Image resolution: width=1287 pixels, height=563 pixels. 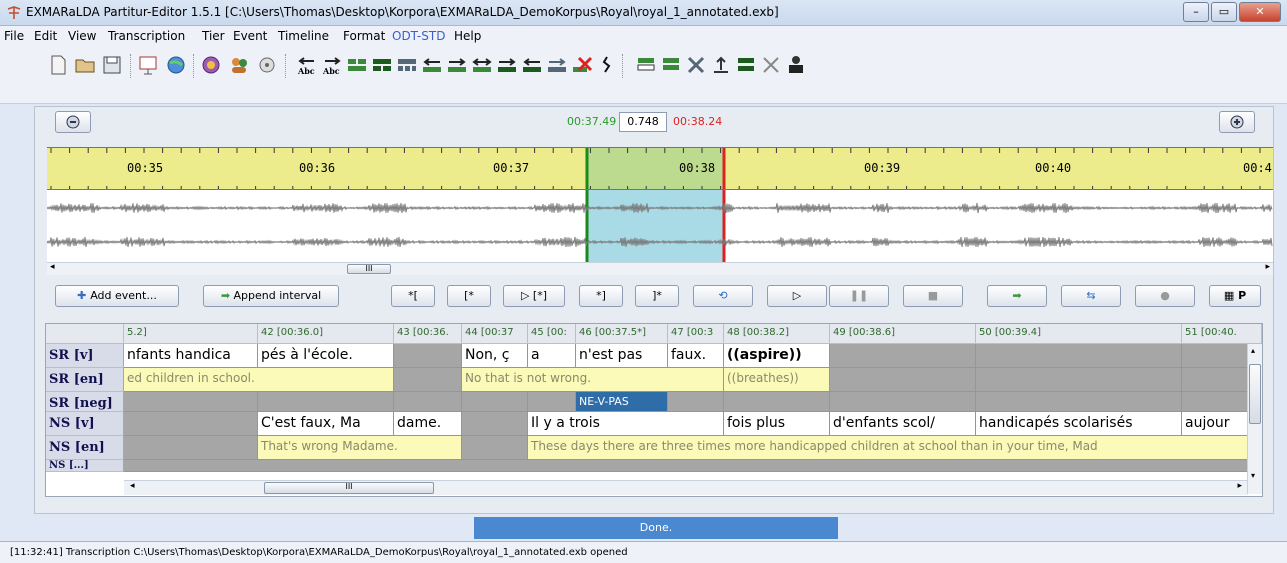 I want to click on tier-label-ns-en: NS [en], so click(x=85, y=448).